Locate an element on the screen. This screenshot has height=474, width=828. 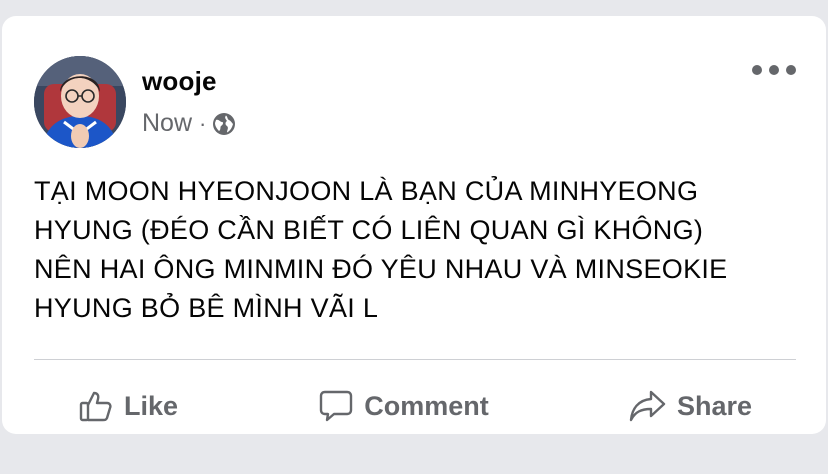
post-time: Now is located at coordinates (167, 123).